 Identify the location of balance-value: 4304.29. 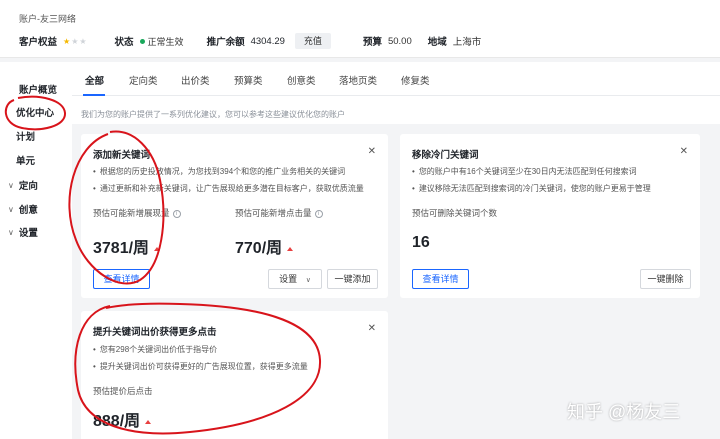
(267, 41).